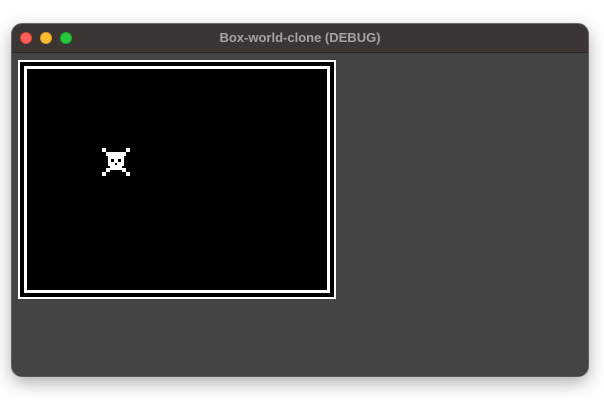 The height and width of the screenshot is (400, 604). I want to click on window-title: Box-world-clone (DEBUG), so click(300, 37).